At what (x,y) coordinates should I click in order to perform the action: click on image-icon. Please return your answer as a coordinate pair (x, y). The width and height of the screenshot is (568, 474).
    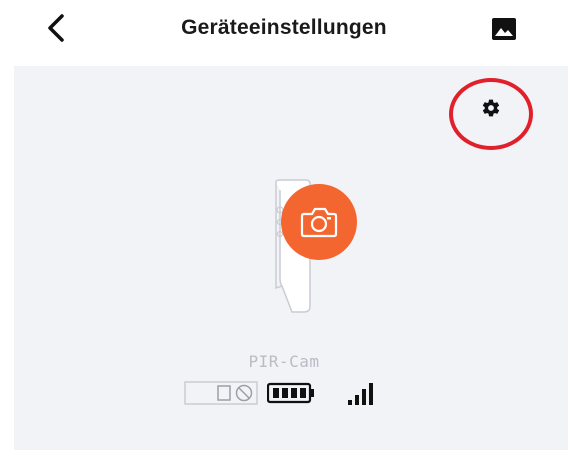
    Looking at the image, I should click on (504, 29).